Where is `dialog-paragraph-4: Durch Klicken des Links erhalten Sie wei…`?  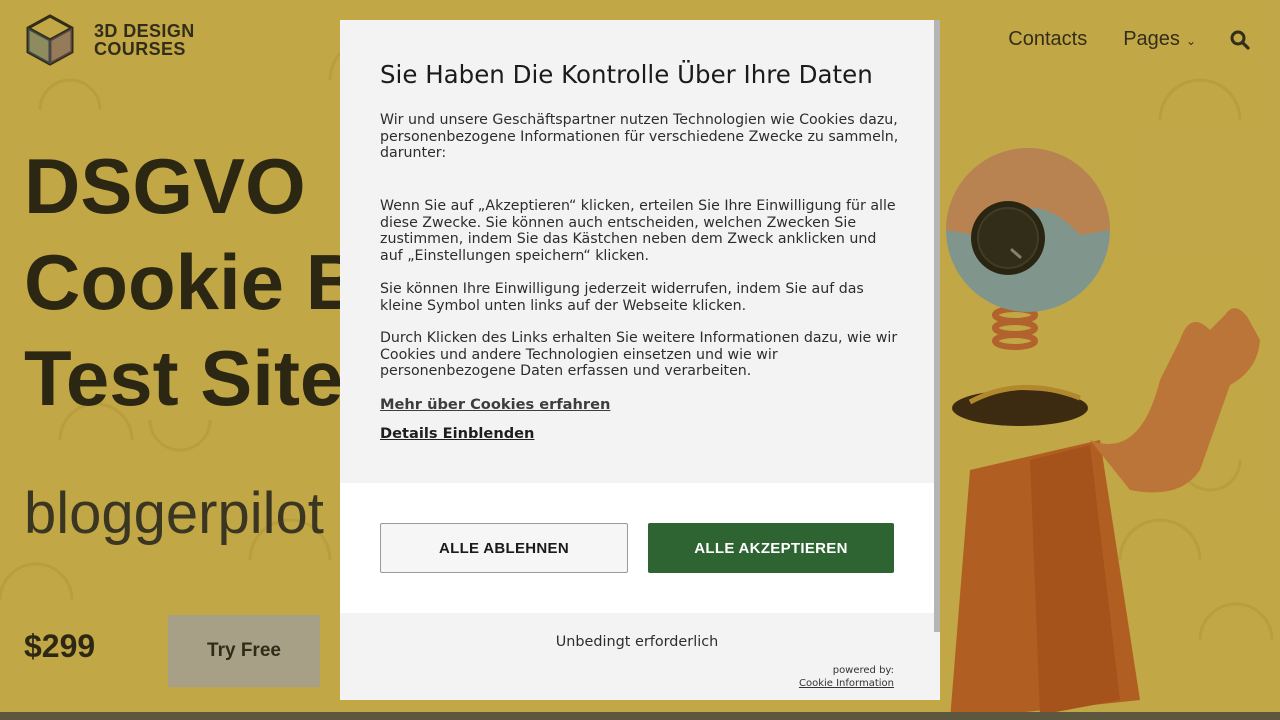
dialog-paragraph-4: Durch Klicken des Links erhalten Sie wei… is located at coordinates (639, 355).